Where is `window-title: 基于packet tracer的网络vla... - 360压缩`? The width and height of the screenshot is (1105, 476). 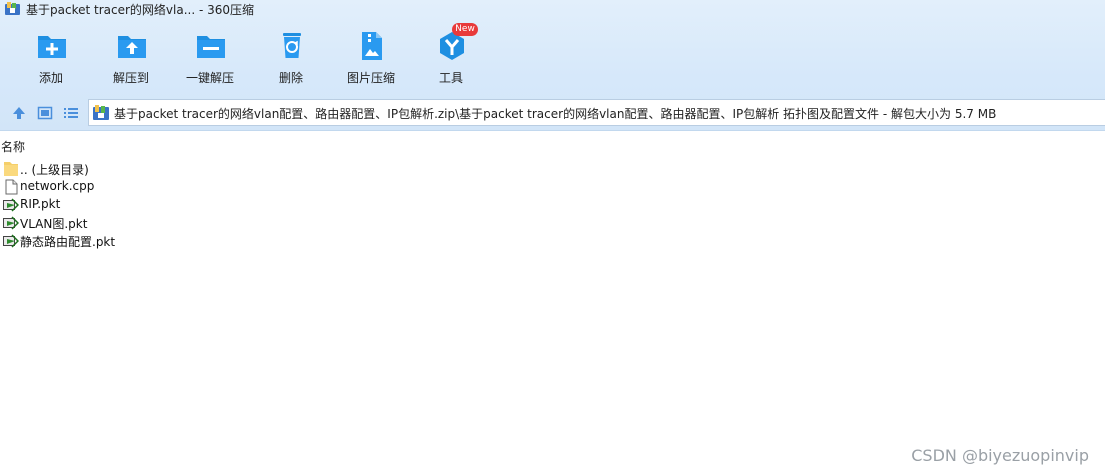
window-title: 基于packet tracer的网络vla... - 360压缩 is located at coordinates (140, 10).